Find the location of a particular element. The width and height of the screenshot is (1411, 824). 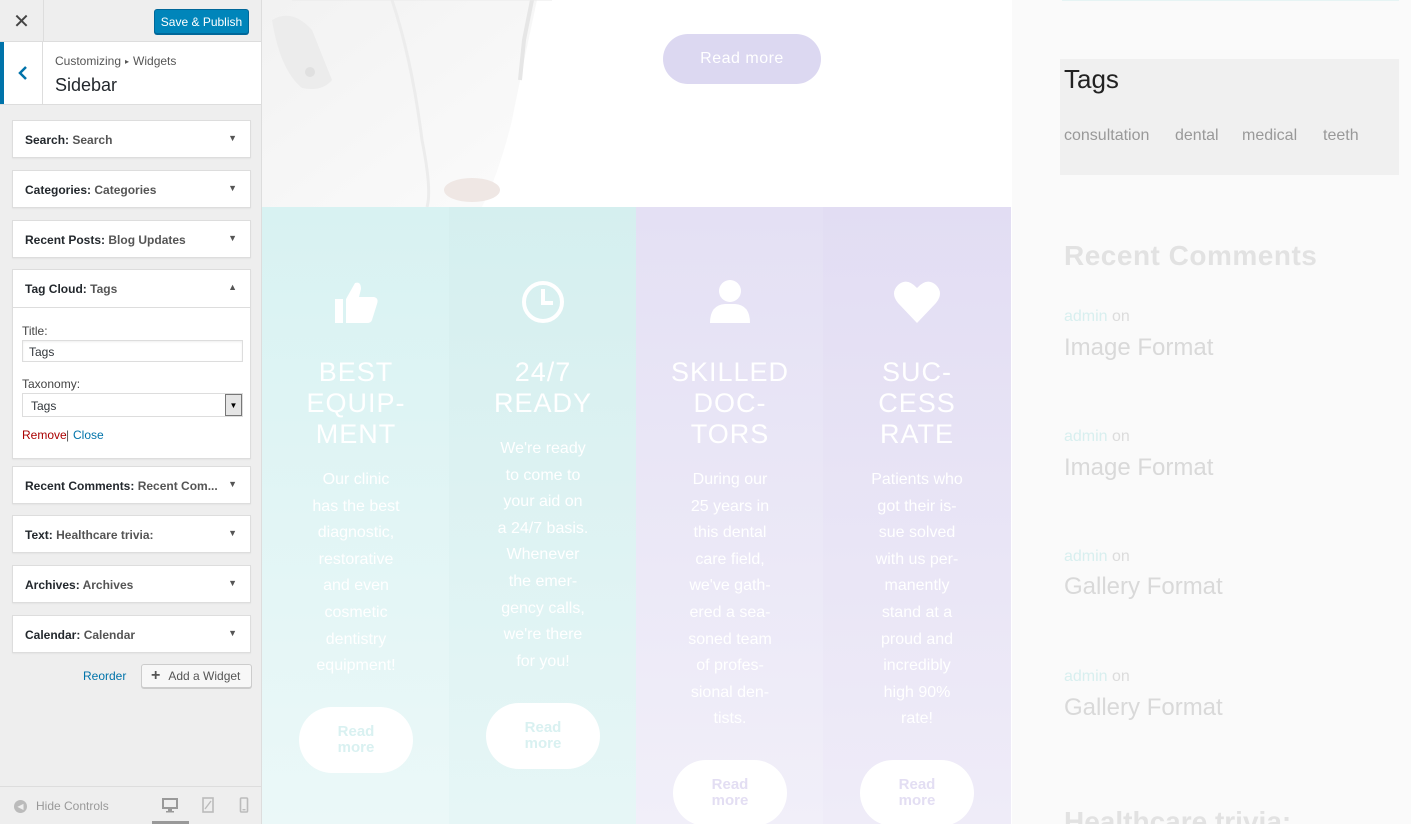

mobile-preview-icon is located at coordinates (244, 805).